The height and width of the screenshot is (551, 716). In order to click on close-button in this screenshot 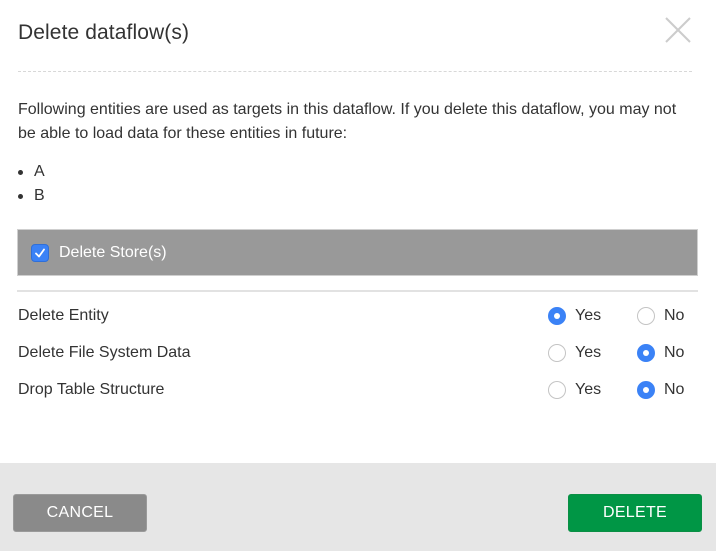, I will do `click(678, 30)`.